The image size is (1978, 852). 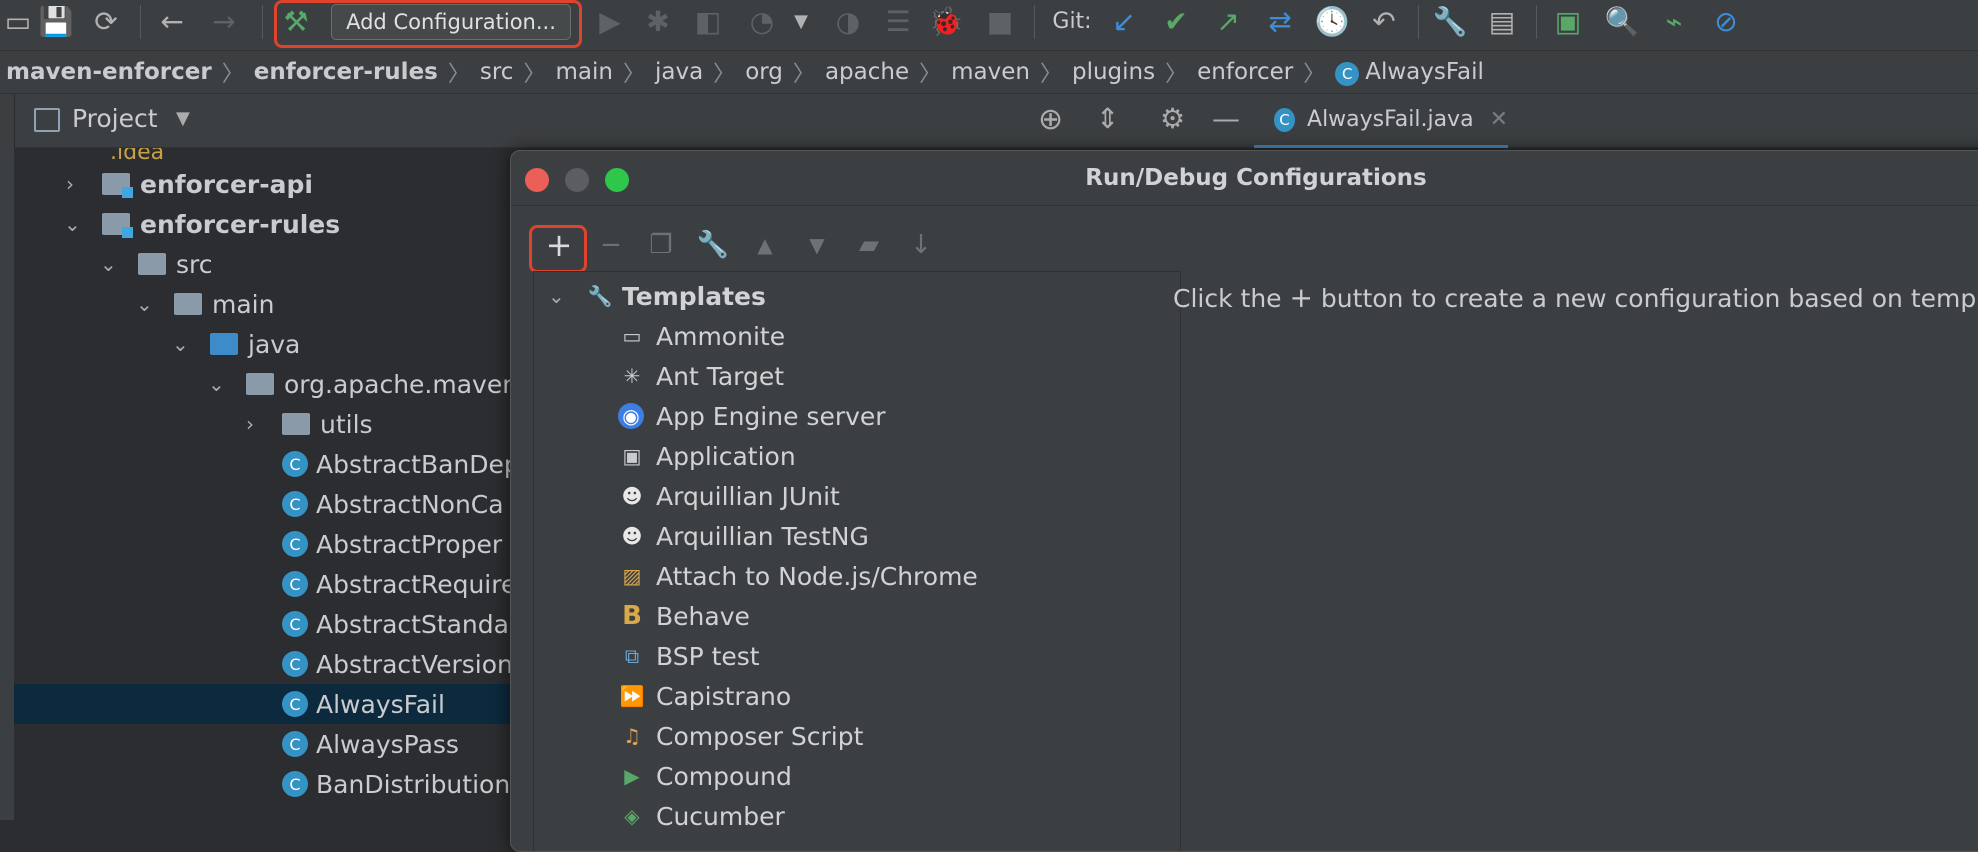 I want to click on locate-file-icon: ⊕, so click(x=1050, y=119).